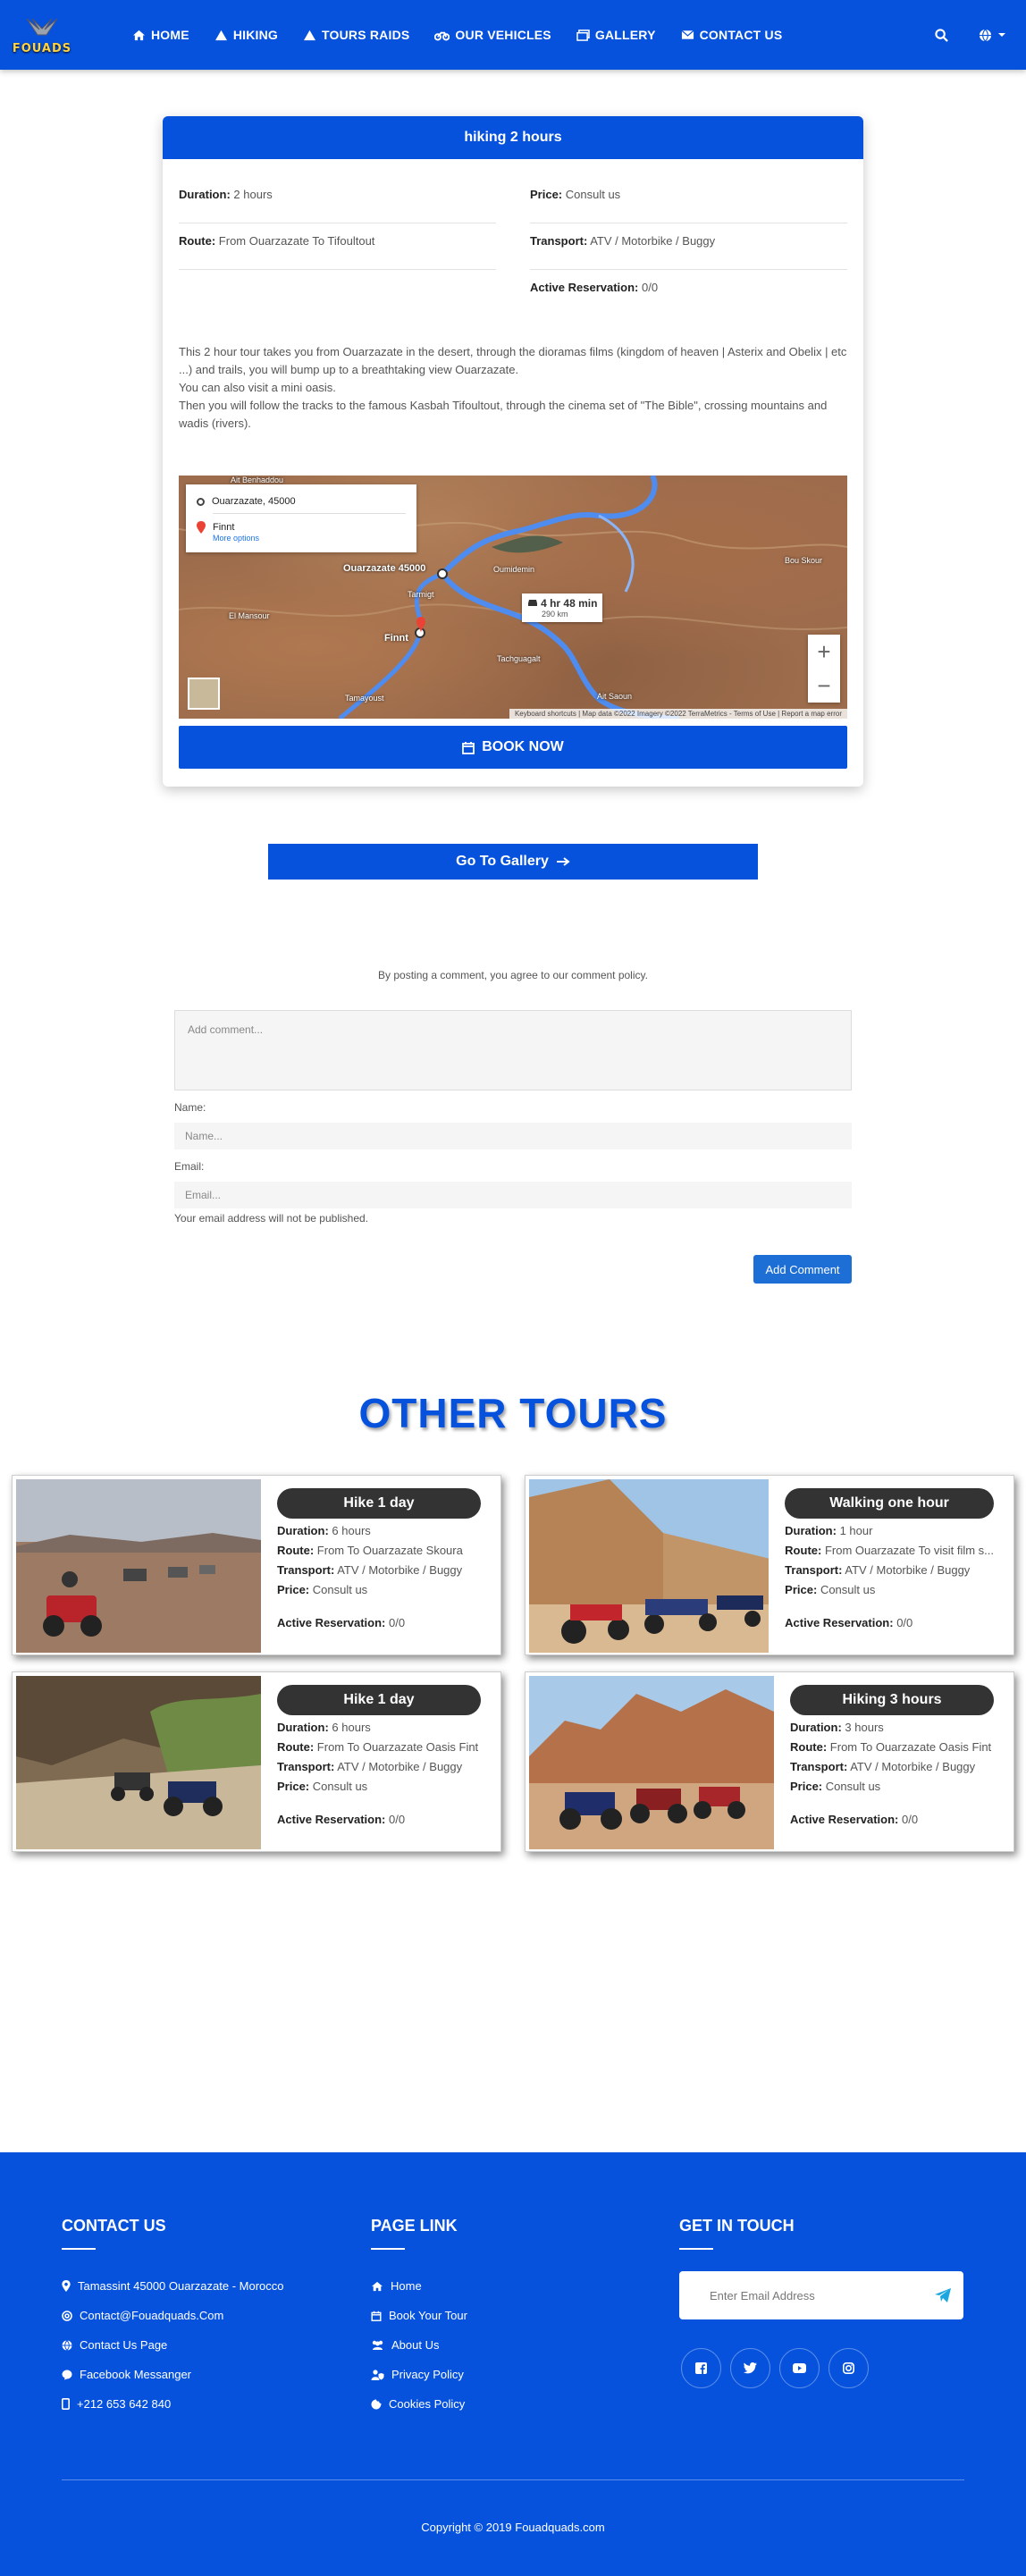 This screenshot has height=2576, width=1026. Describe the element at coordinates (814, 1570) in the screenshot. I see `transport-label: Transport:` at that location.